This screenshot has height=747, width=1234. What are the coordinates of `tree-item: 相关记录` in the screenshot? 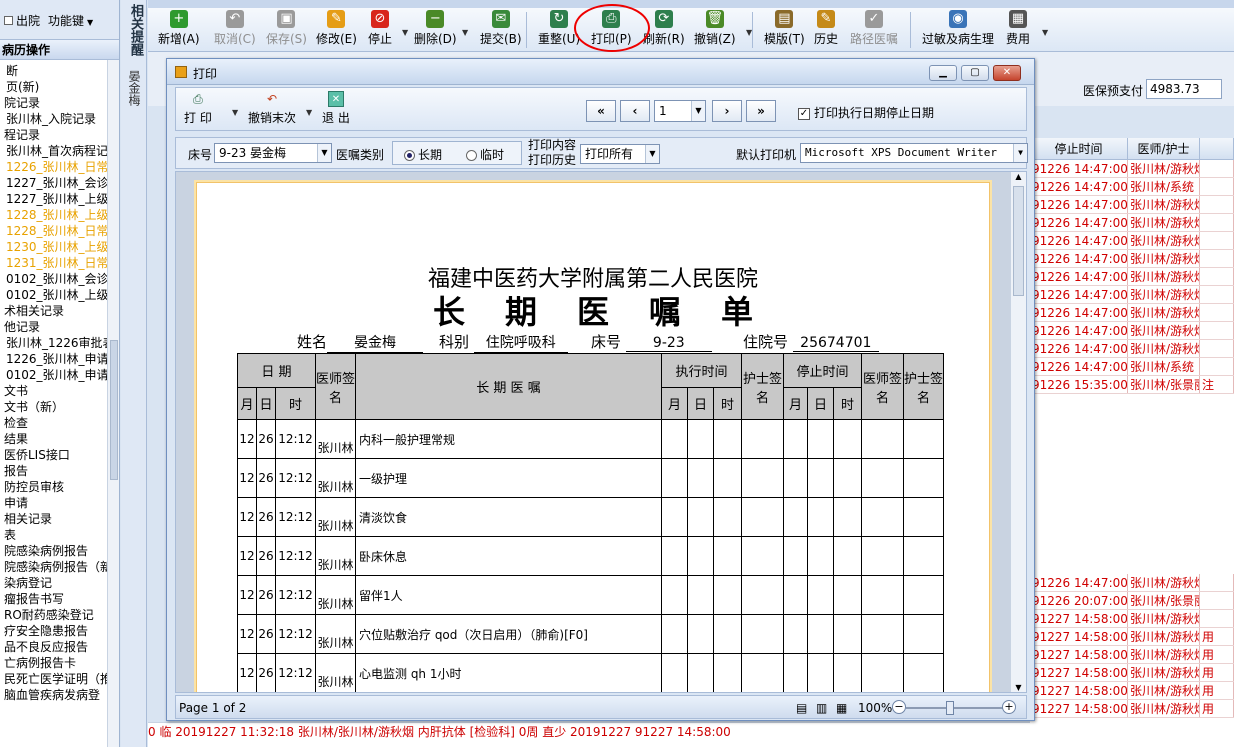 It's located at (59, 519).